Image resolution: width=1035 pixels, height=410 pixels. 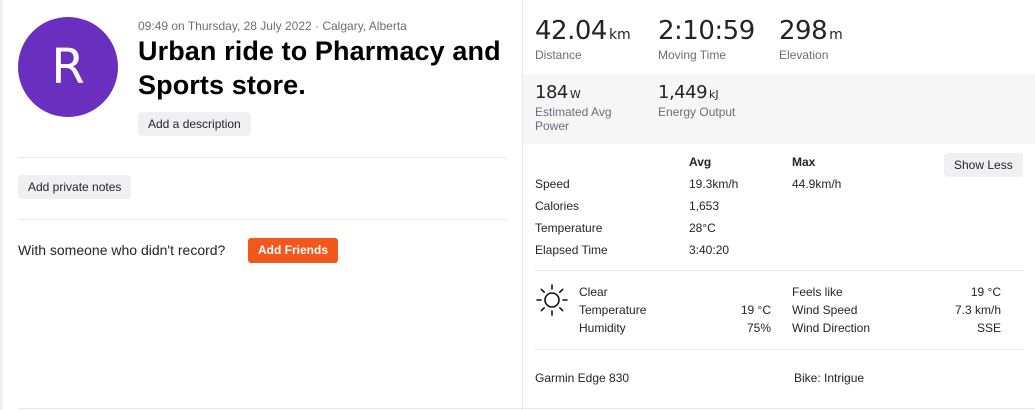 What do you see at coordinates (575, 94) in the screenshot?
I see `stat-unit: W` at bounding box center [575, 94].